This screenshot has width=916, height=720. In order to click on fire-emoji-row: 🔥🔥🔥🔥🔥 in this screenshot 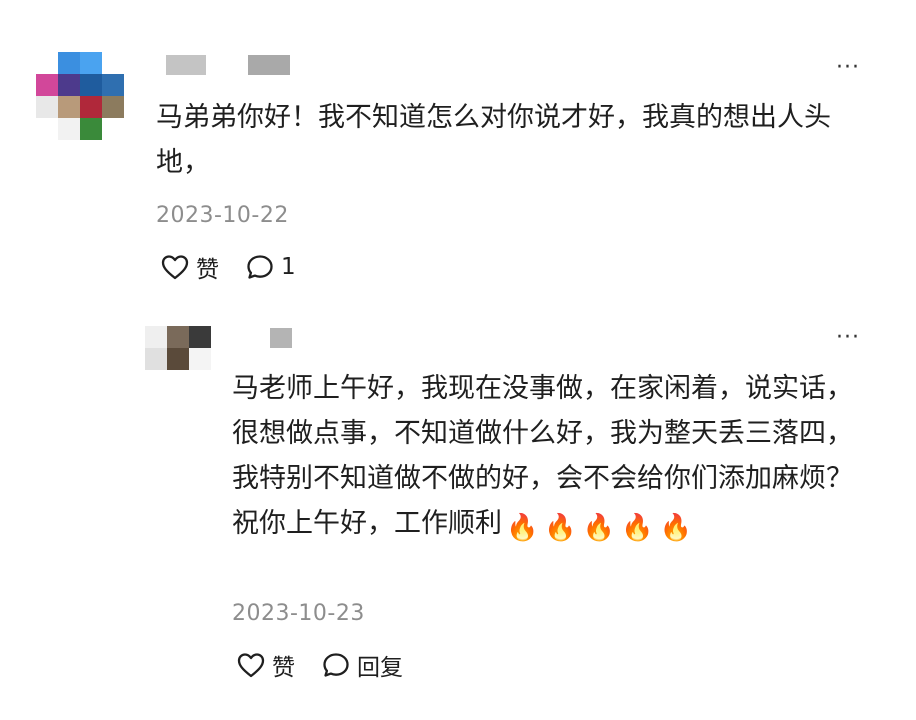, I will do `click(602, 528)`.